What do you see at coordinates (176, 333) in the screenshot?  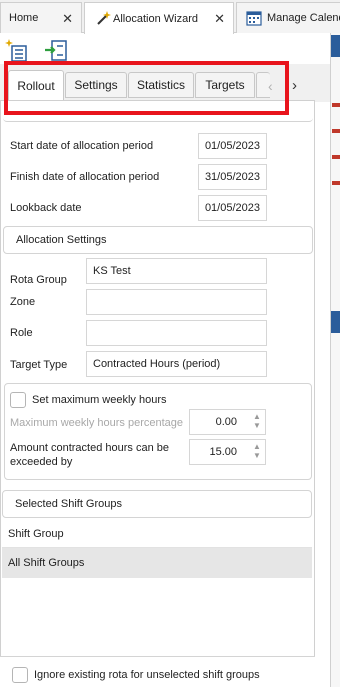 I see `role-field` at bounding box center [176, 333].